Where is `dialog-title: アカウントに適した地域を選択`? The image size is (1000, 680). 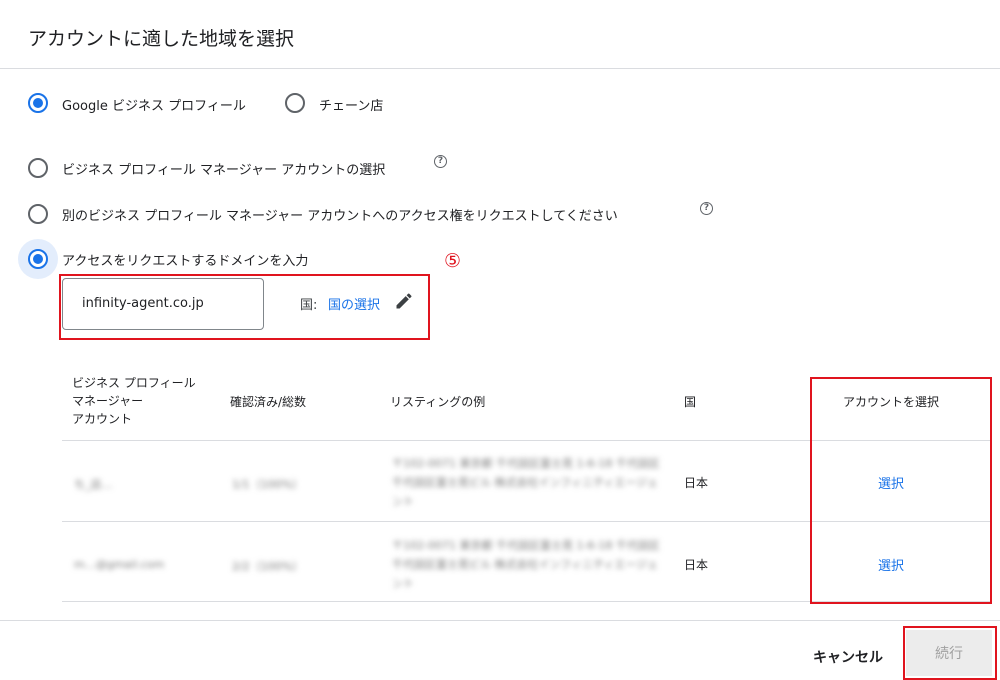
dialog-title: アカウントに適した地域を選択 is located at coordinates (161, 39).